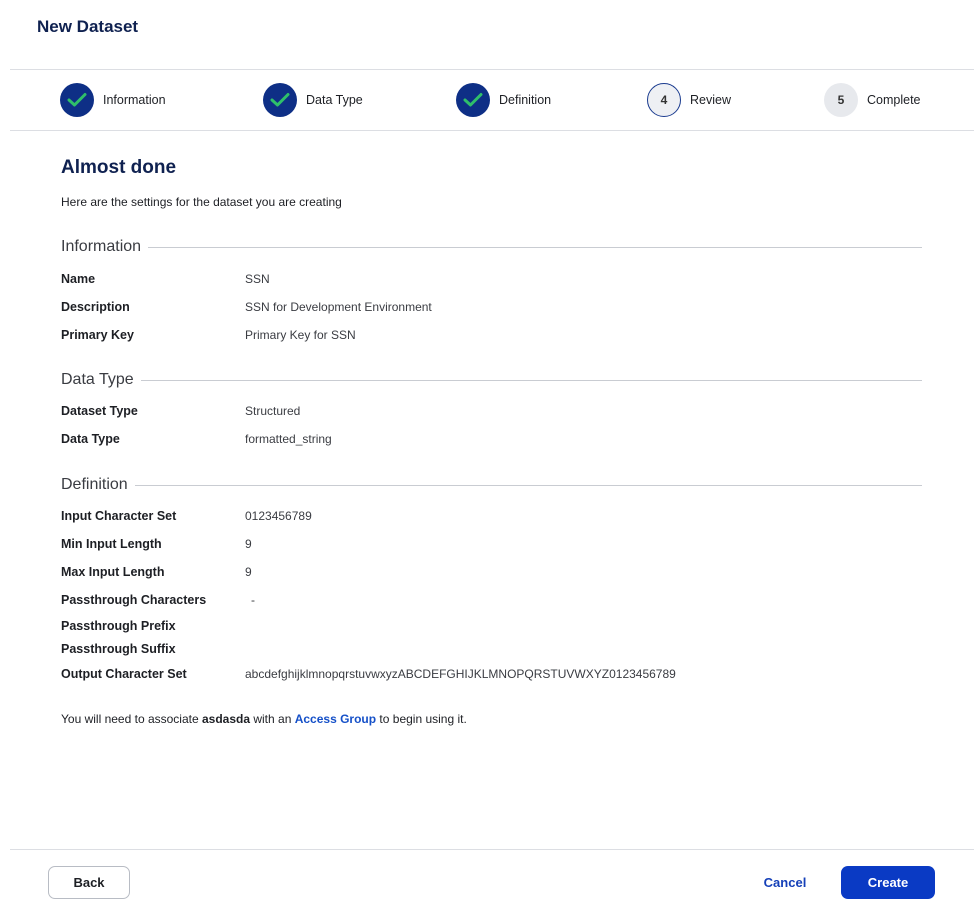  Describe the element at coordinates (99, 411) in the screenshot. I see `field-label: Dataset Type` at that location.